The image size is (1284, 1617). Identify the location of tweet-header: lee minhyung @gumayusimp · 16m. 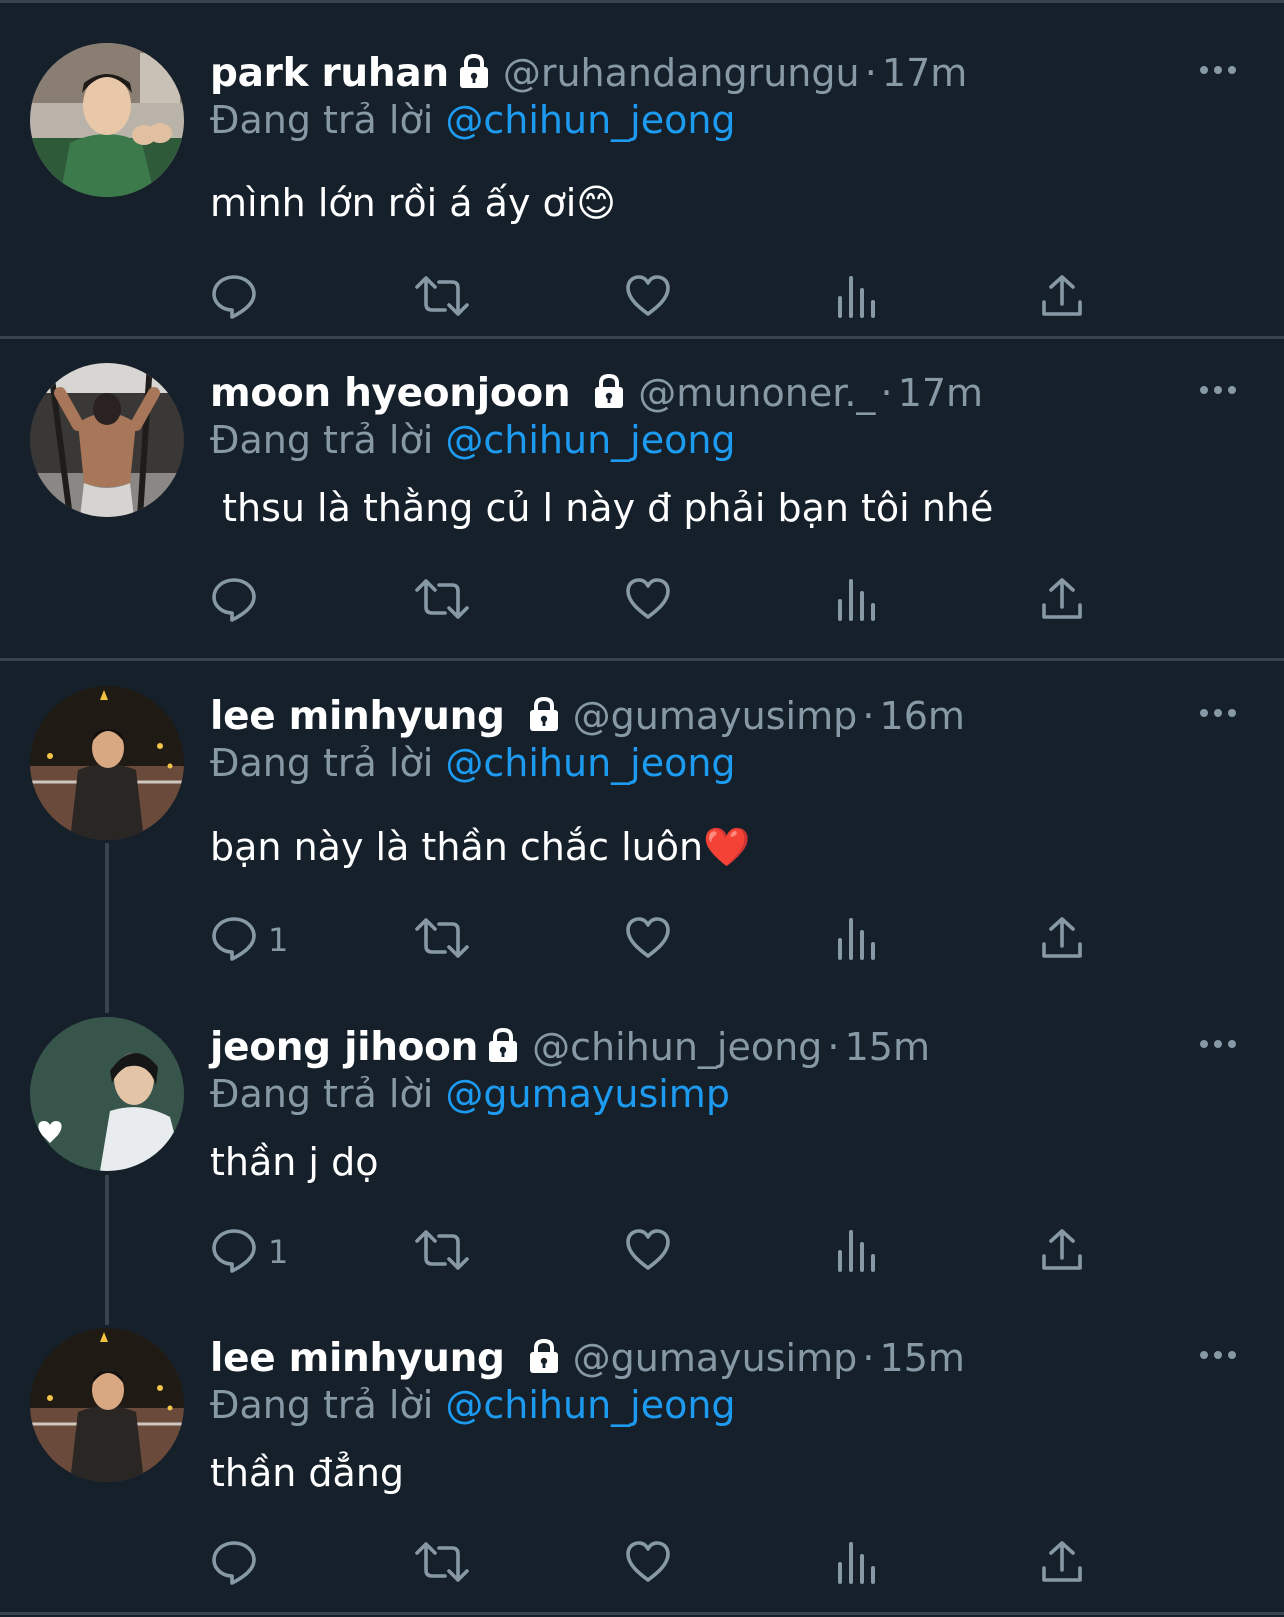
(587, 716).